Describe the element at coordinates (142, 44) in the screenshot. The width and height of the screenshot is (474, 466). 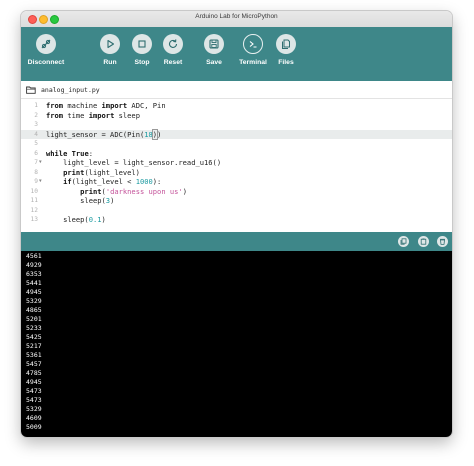
I see `stop-icon` at that location.